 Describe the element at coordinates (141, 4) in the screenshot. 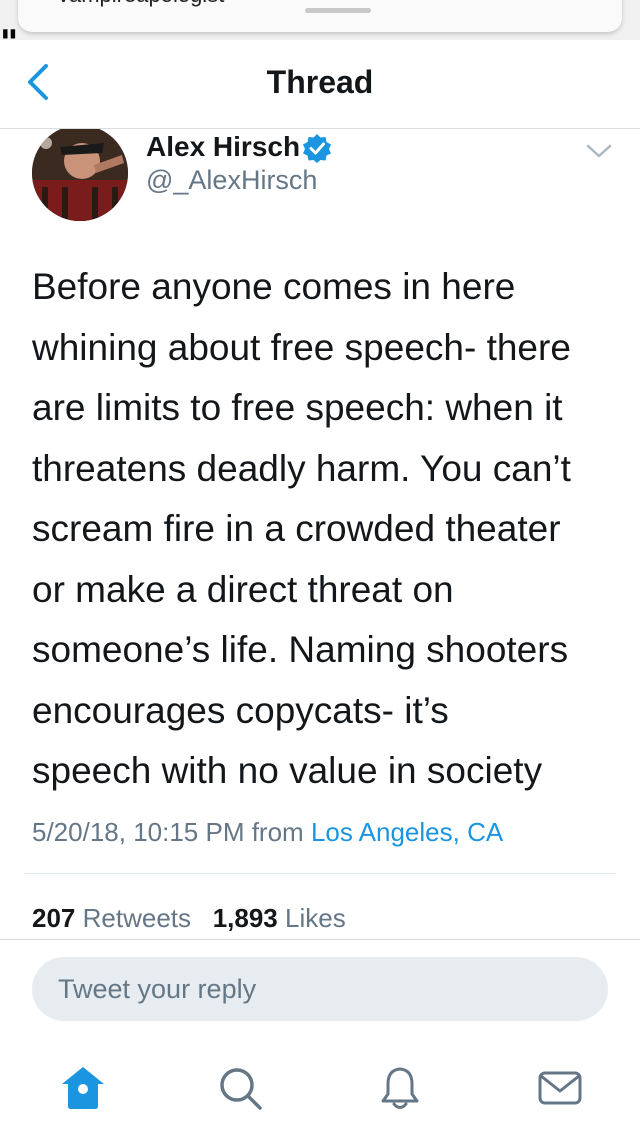

I see `notification-text: vampireapologist` at that location.